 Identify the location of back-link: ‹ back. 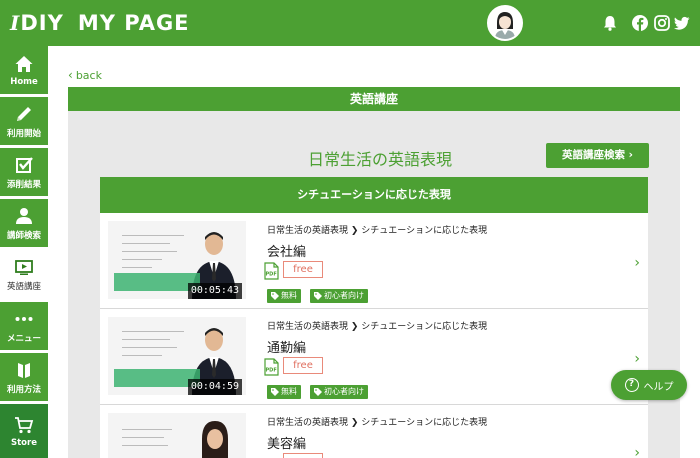
(85, 75).